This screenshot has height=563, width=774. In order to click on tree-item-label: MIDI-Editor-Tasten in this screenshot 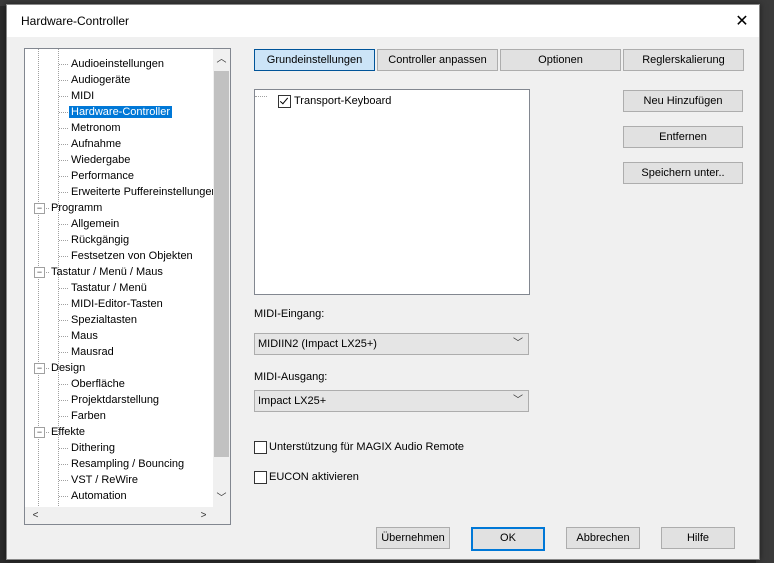, I will do `click(117, 304)`.